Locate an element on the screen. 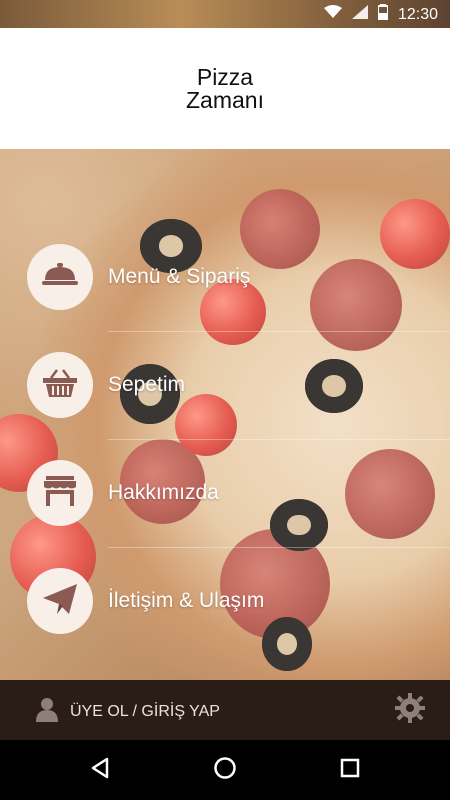  home-button is located at coordinates (225, 770).